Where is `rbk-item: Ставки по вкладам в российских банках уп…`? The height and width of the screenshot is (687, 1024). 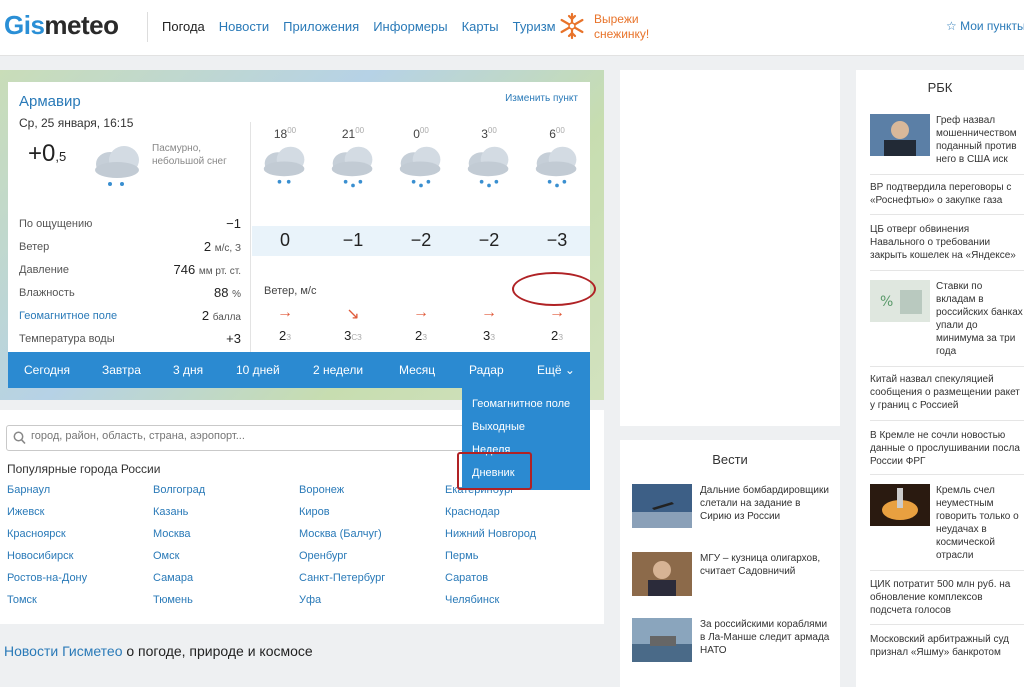
rbk-item: Ставки по вкладам в российских банках уп… is located at coordinates (980, 319).